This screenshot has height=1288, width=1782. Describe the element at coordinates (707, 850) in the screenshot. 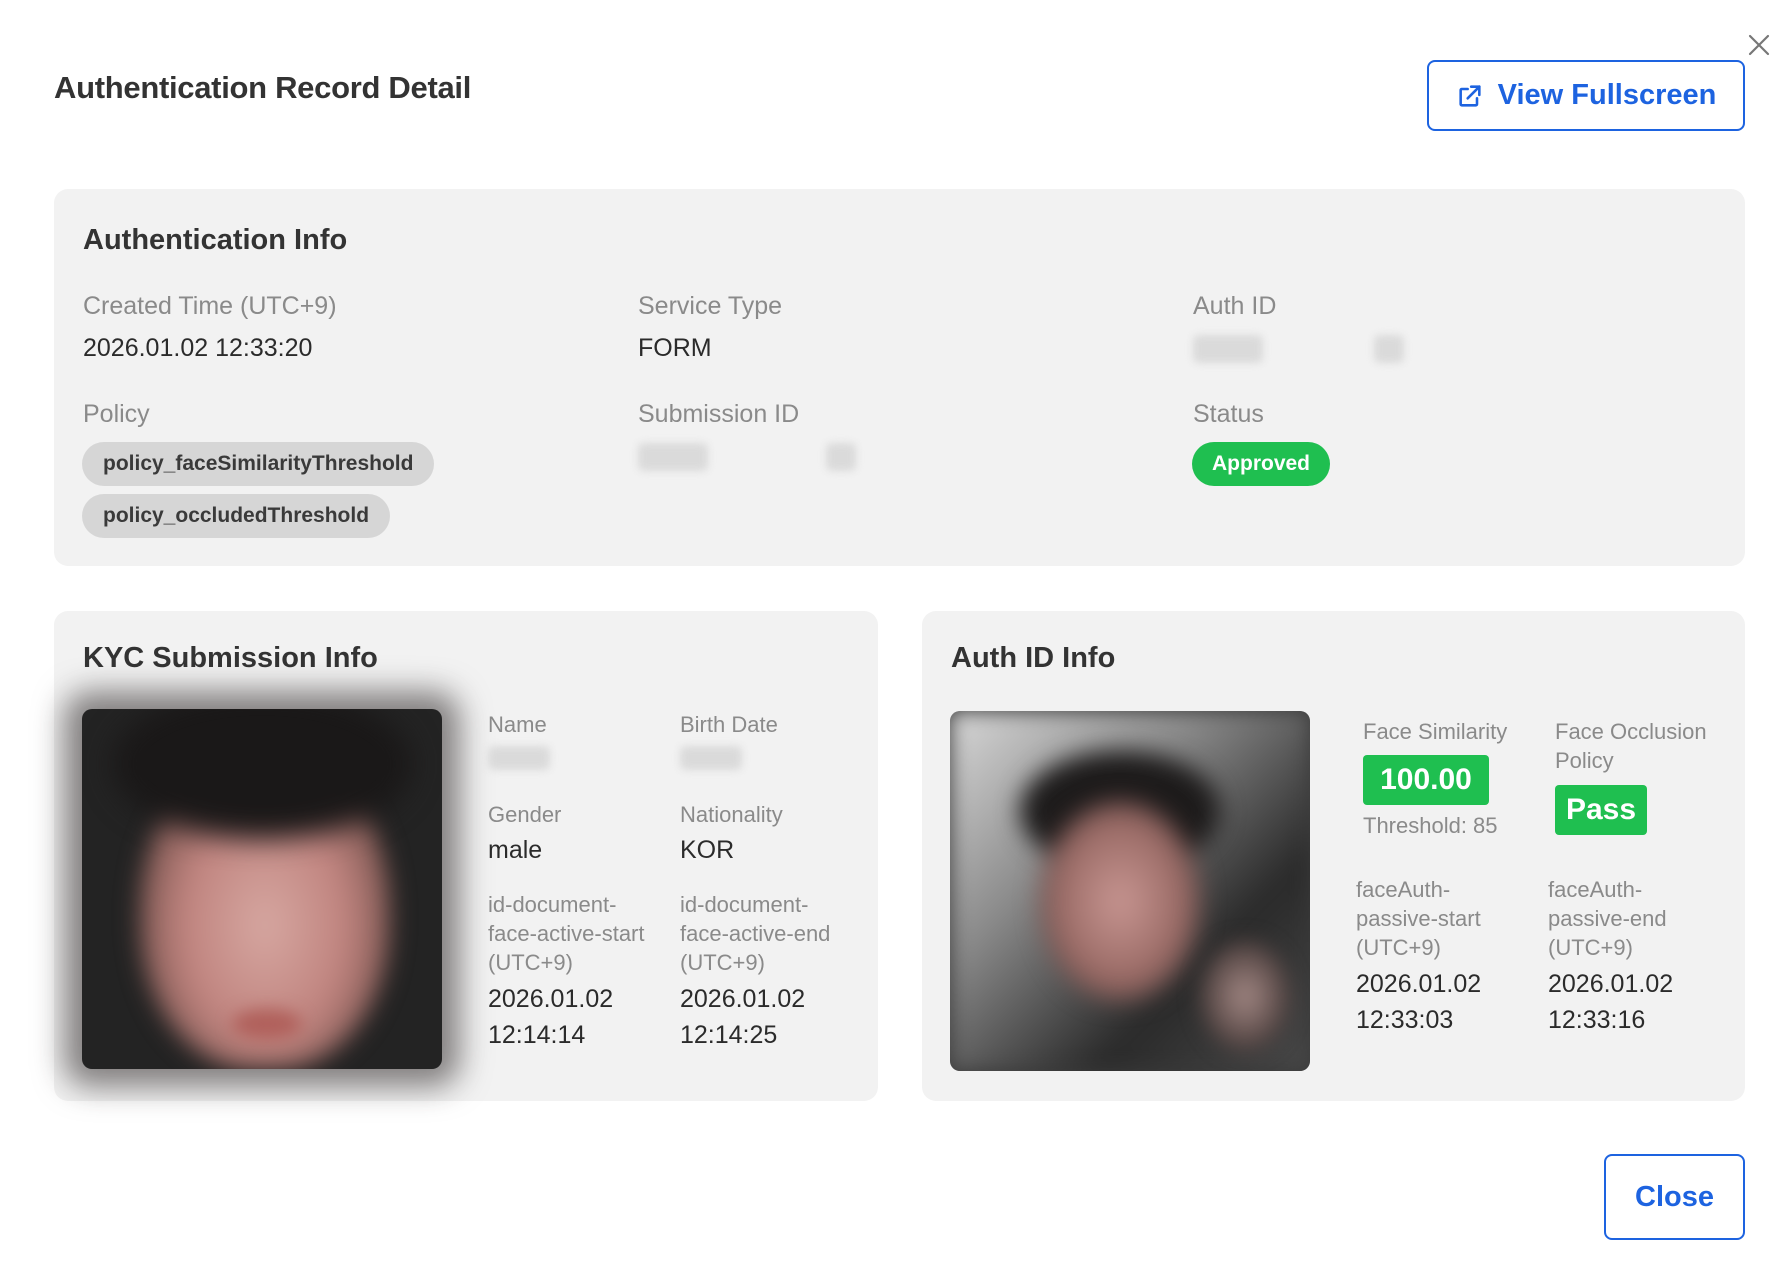

I see `nationality-value: KOR` at that location.